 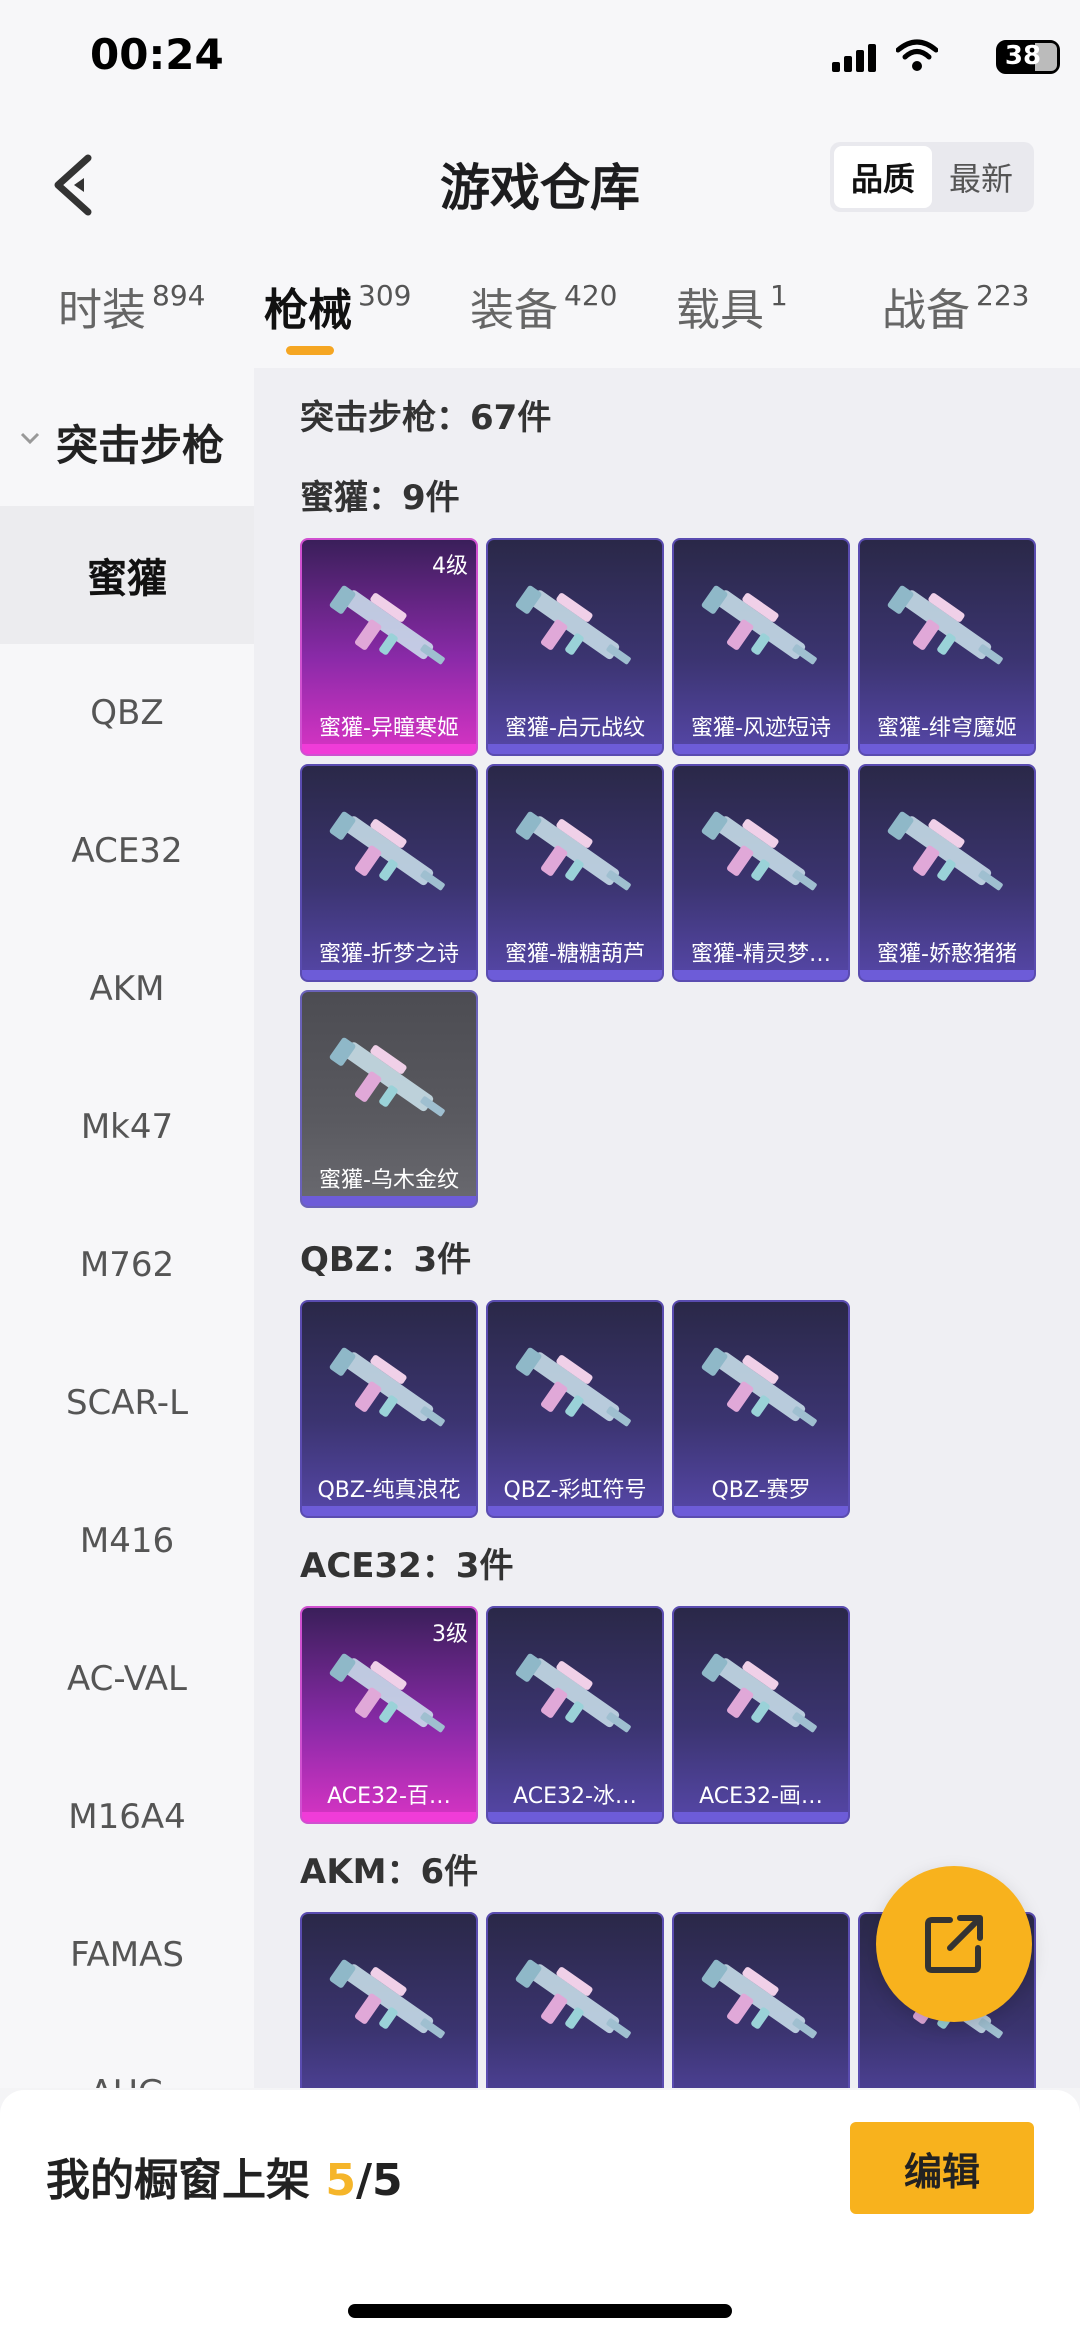 What do you see at coordinates (407, 1566) in the screenshot?
I see `section-title: ACE32：3件` at bounding box center [407, 1566].